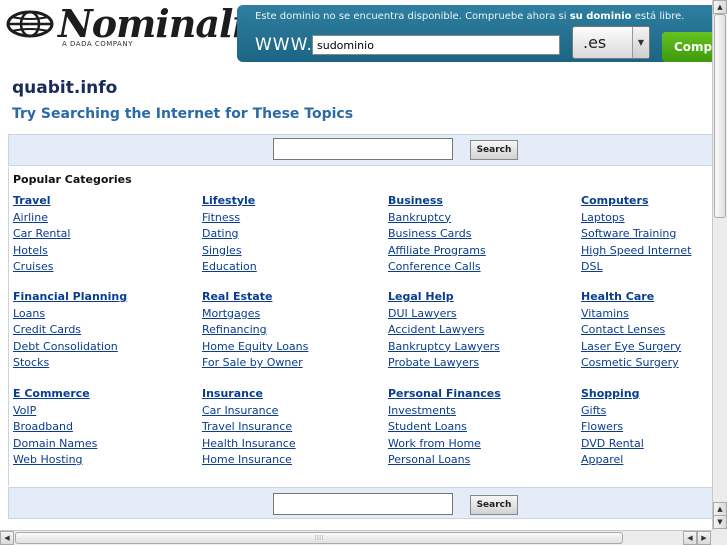 The image size is (727, 545). Describe the element at coordinates (363, 149) in the screenshot. I see `search-input` at that location.